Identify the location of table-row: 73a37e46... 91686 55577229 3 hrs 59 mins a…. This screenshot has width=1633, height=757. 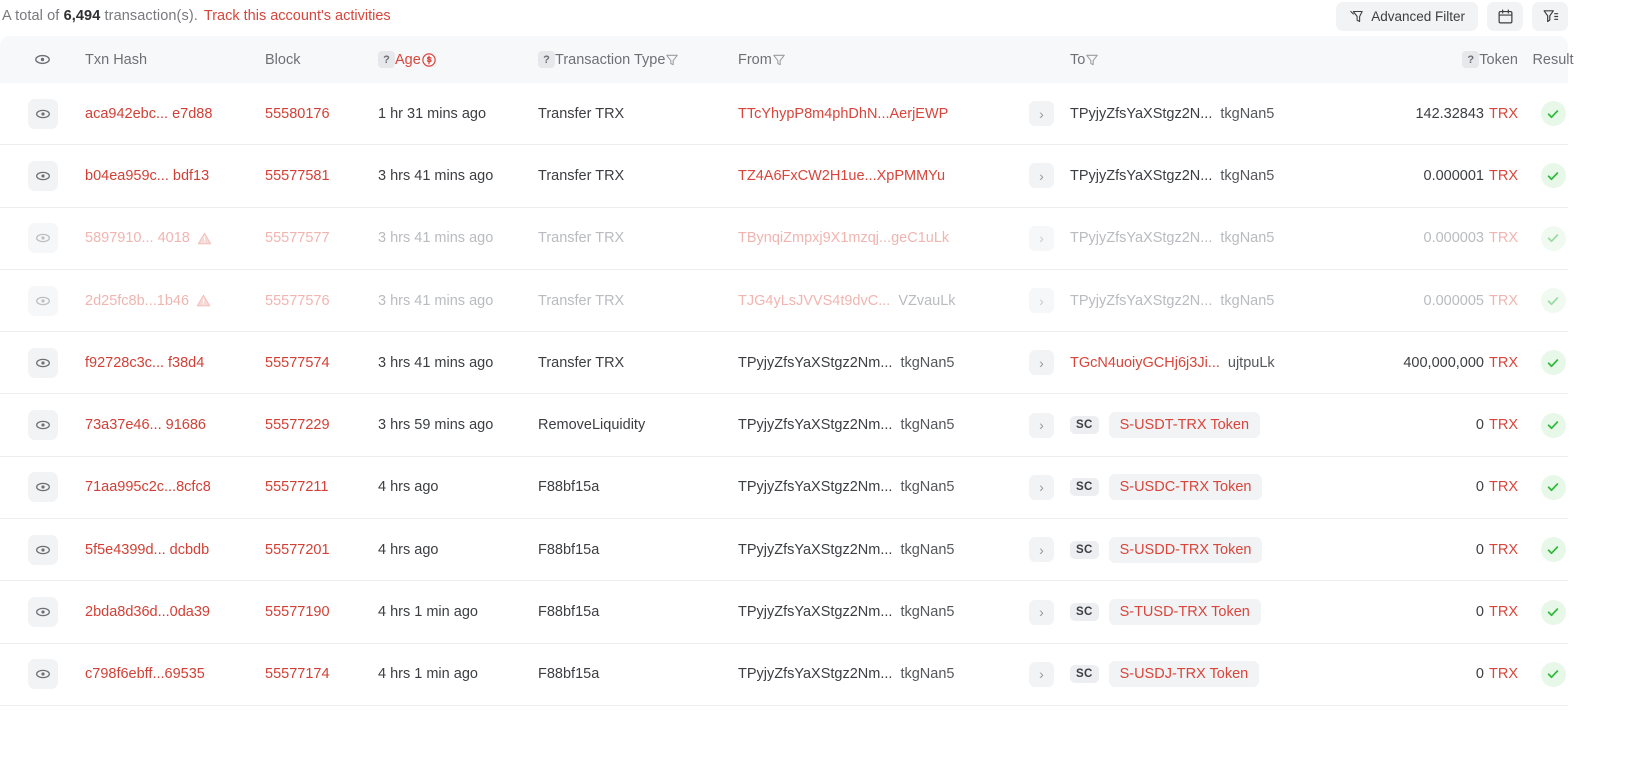
(784, 425).